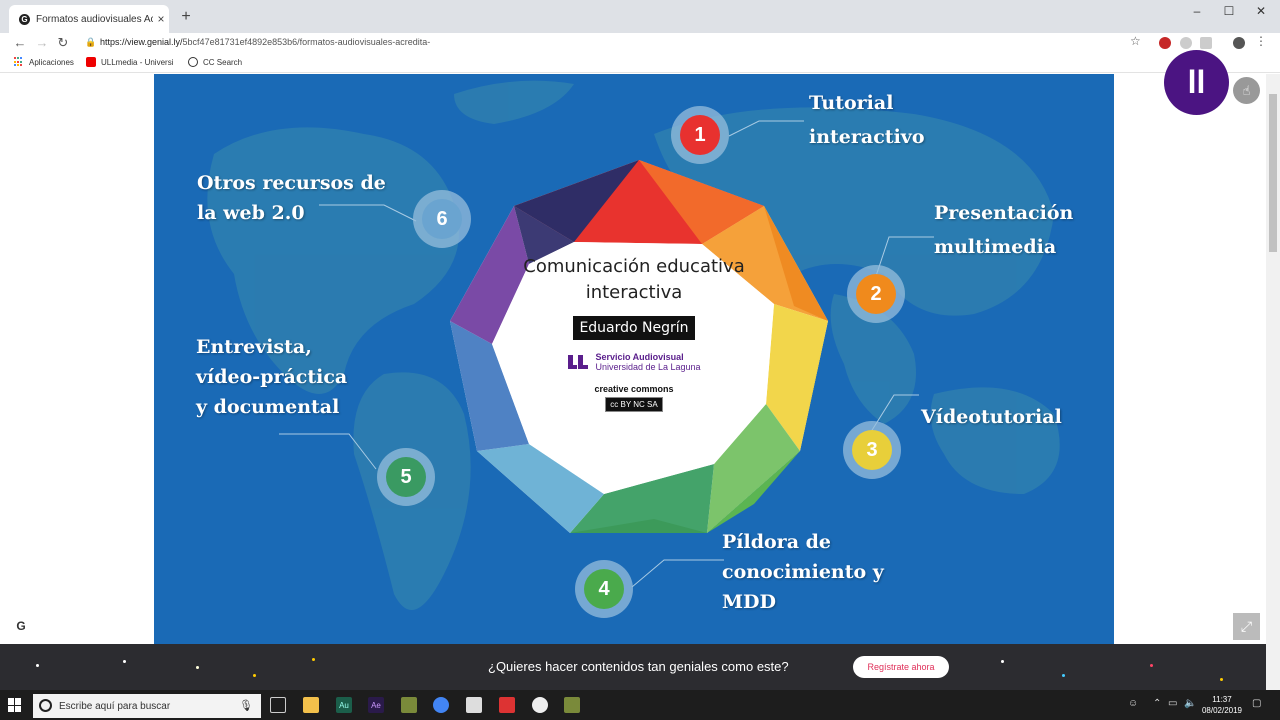  I want to click on label-line: Vídeotutorial, so click(991, 417).